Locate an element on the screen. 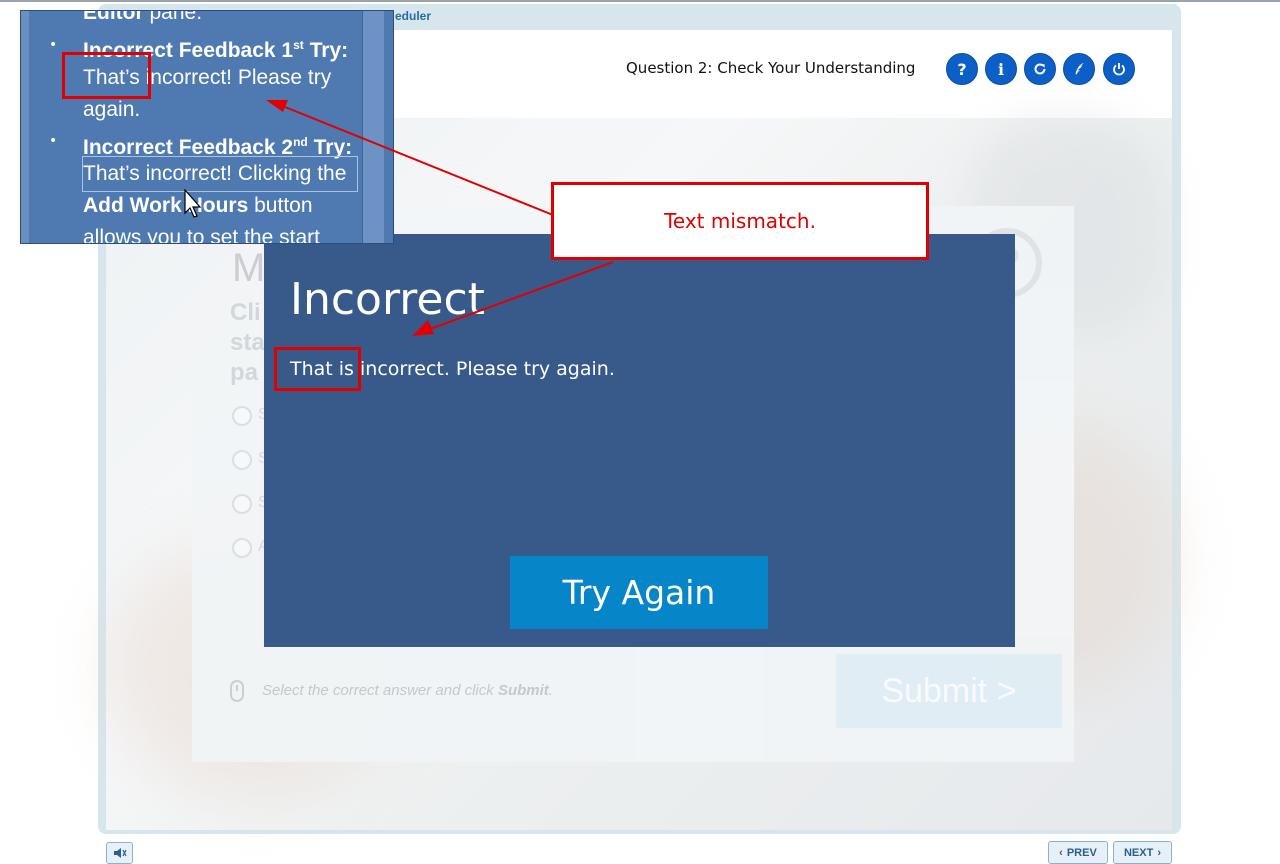 Image resolution: width=1280 pixels, height=864 pixels. info-icon: i is located at coordinates (1001, 69).